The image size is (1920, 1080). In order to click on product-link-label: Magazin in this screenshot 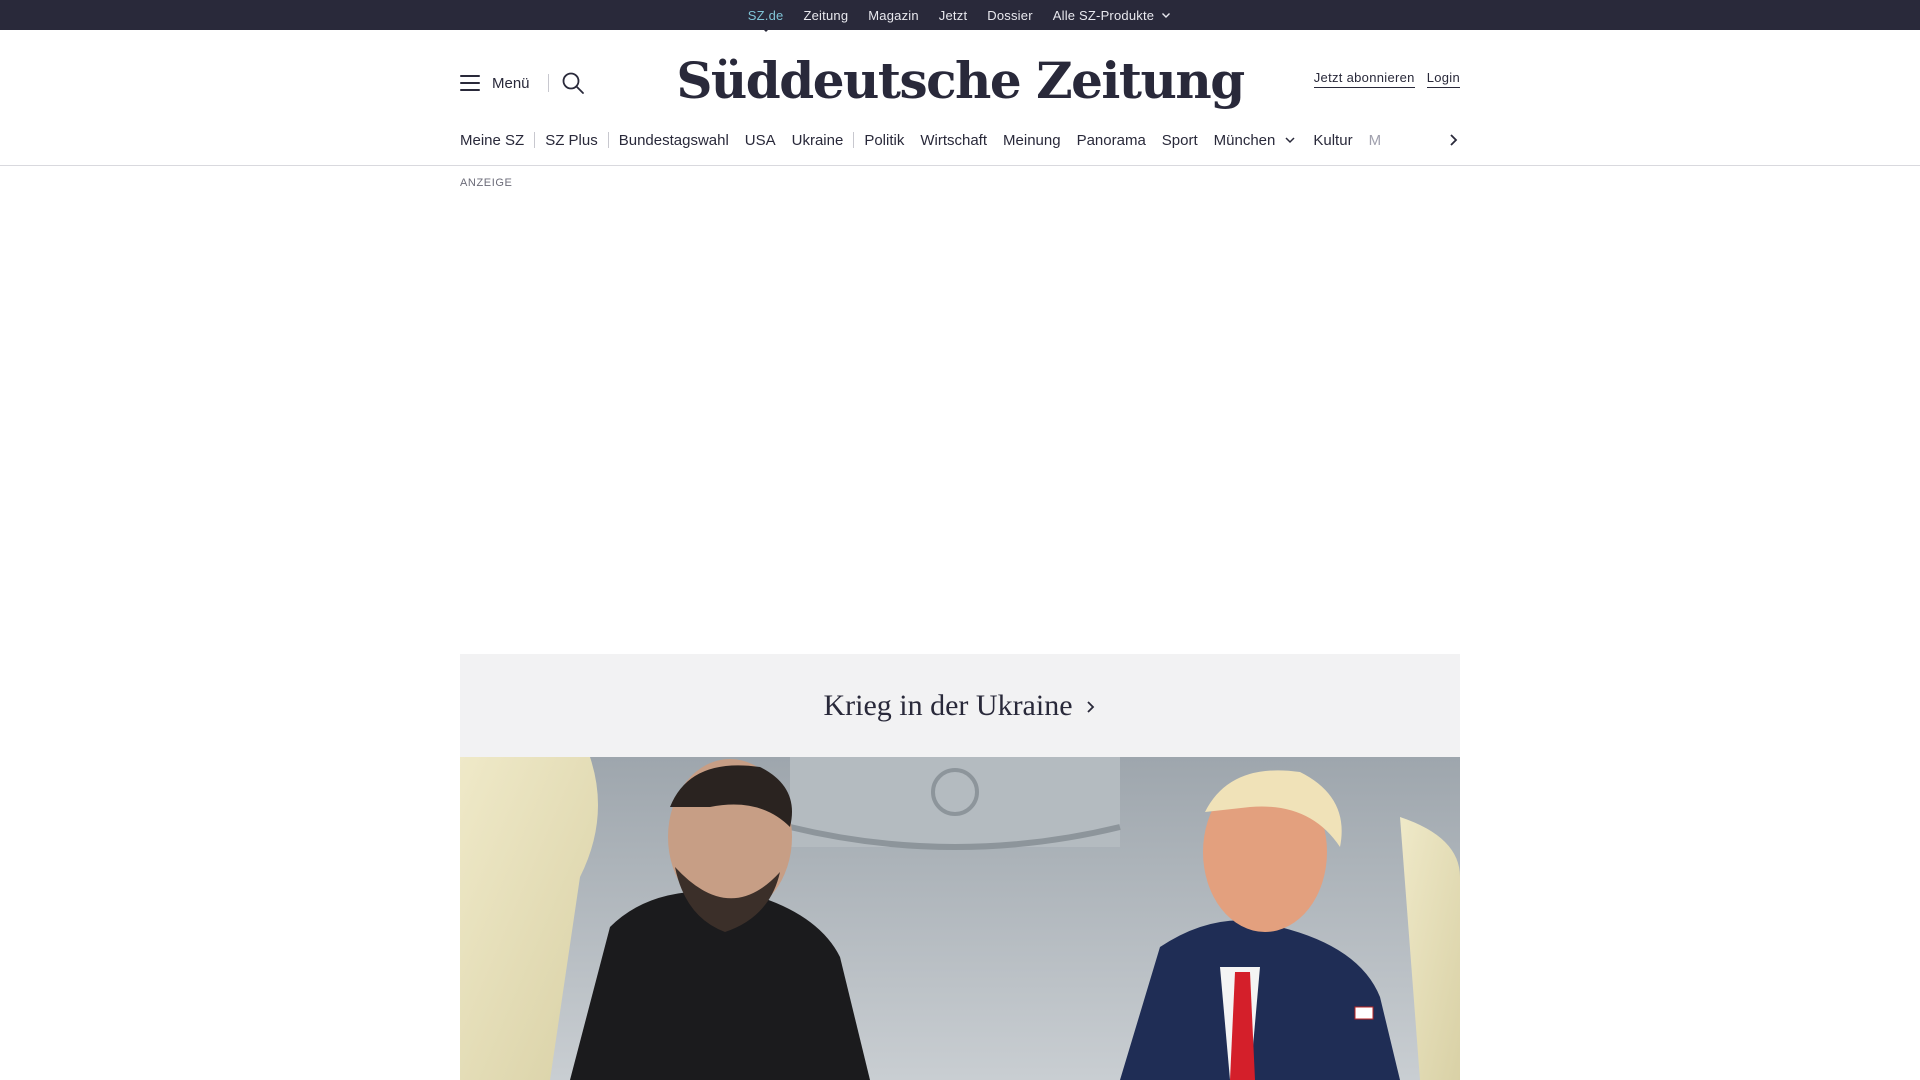, I will do `click(893, 15)`.